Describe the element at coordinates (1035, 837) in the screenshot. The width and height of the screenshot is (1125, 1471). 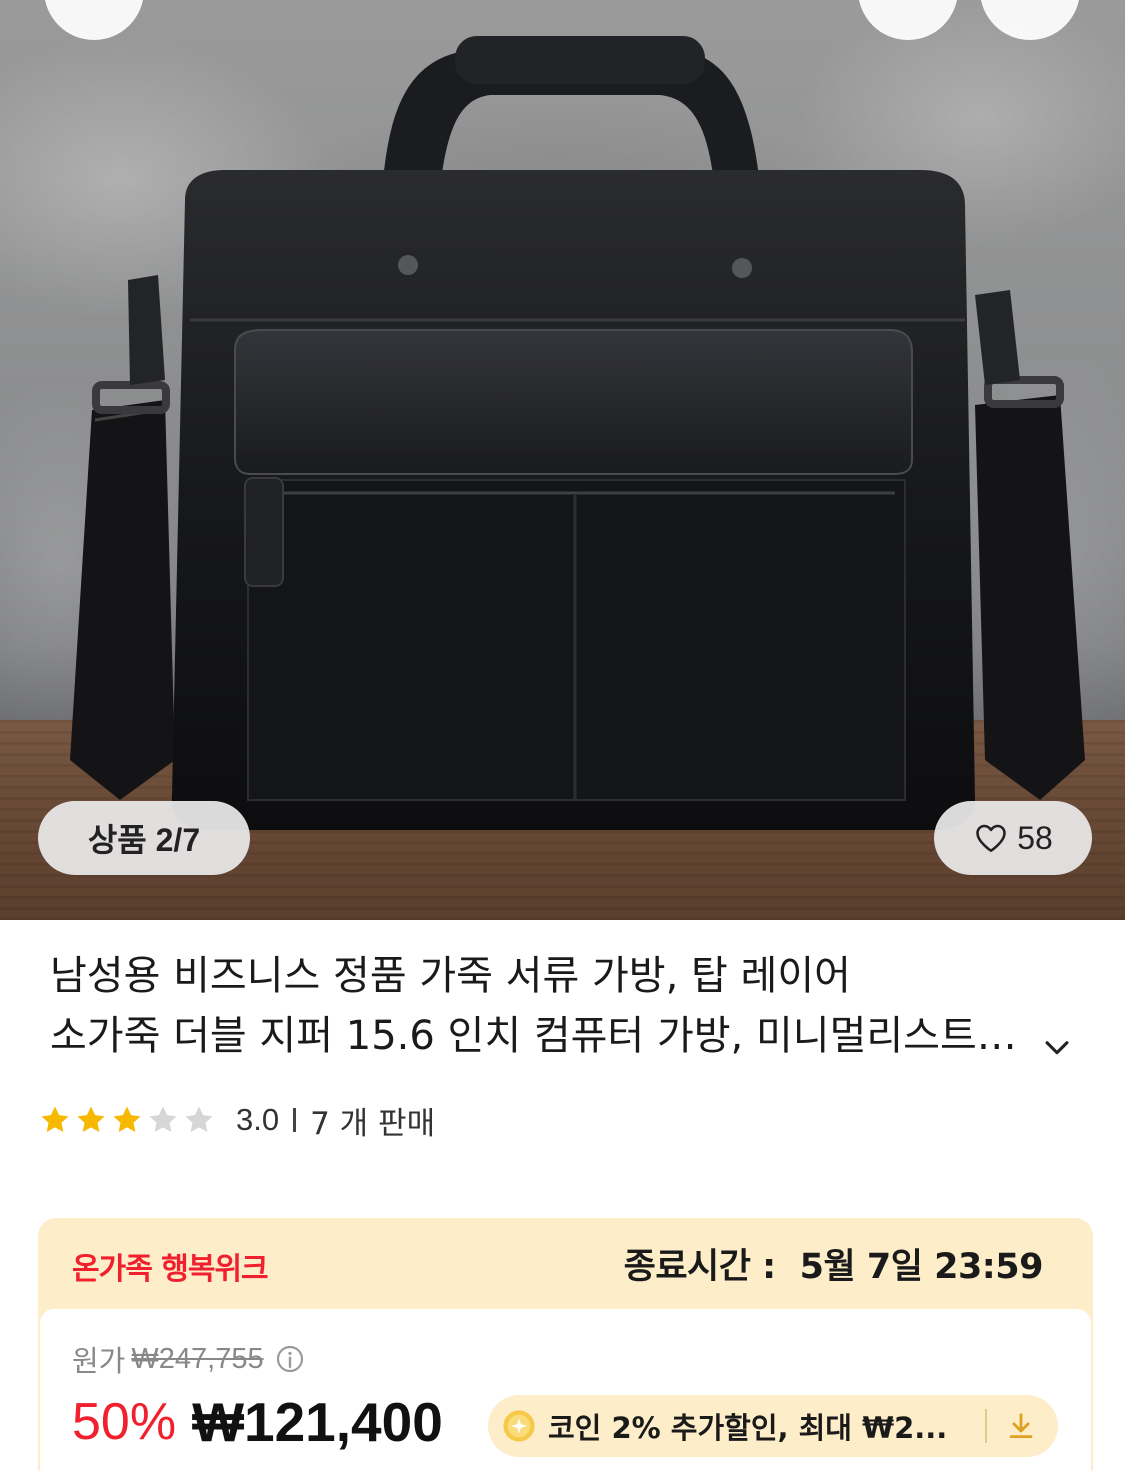
I see `like-count: 58` at that location.